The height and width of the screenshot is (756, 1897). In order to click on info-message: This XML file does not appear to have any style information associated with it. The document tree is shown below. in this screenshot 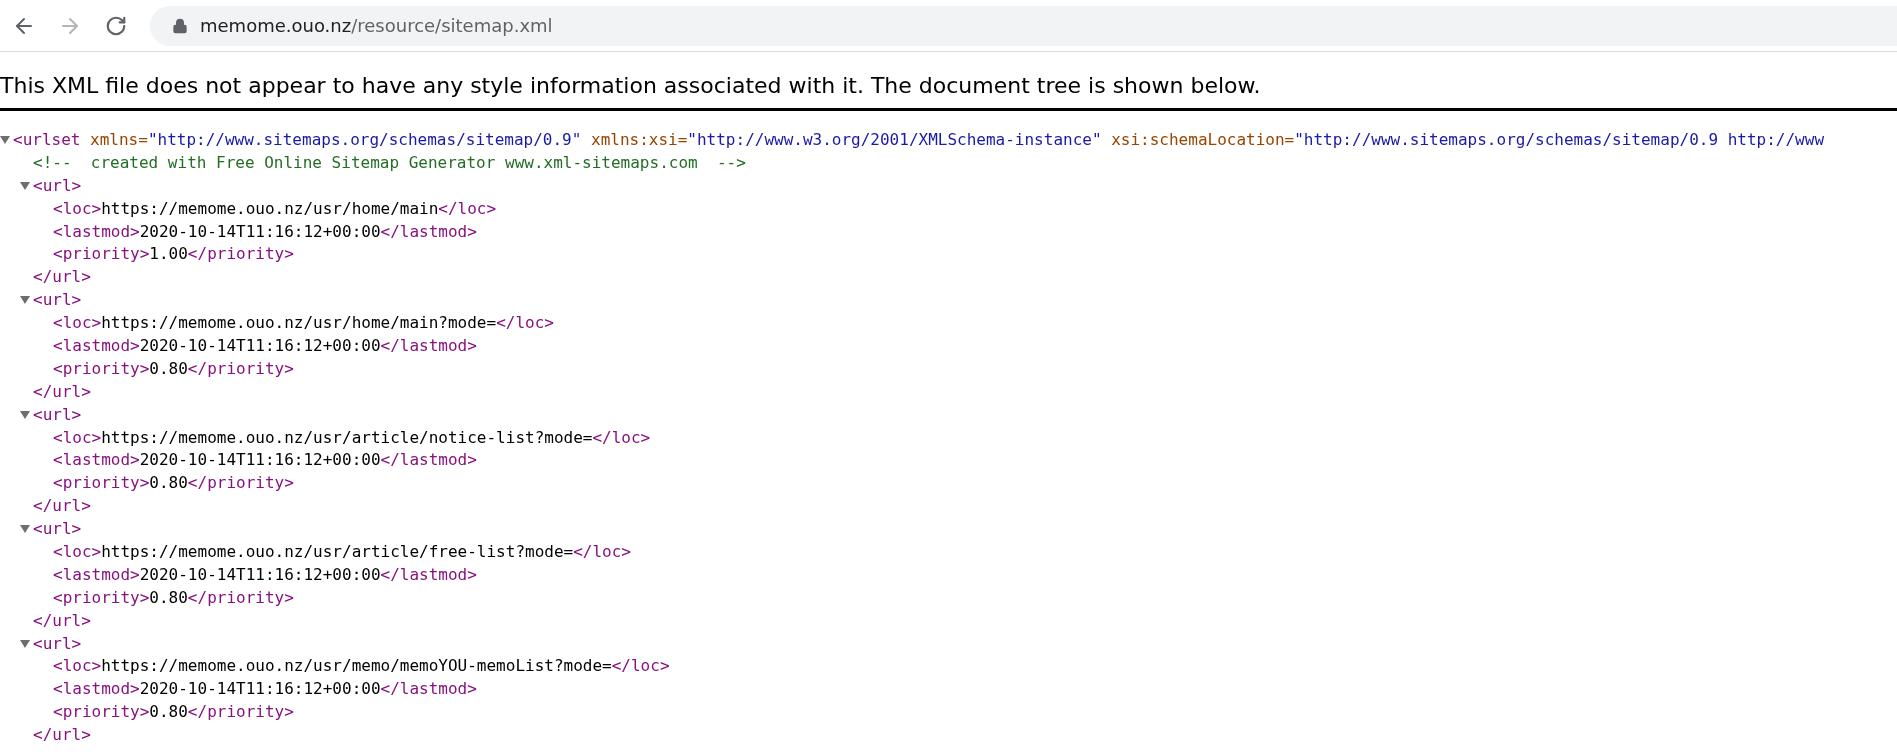, I will do `click(631, 86)`.